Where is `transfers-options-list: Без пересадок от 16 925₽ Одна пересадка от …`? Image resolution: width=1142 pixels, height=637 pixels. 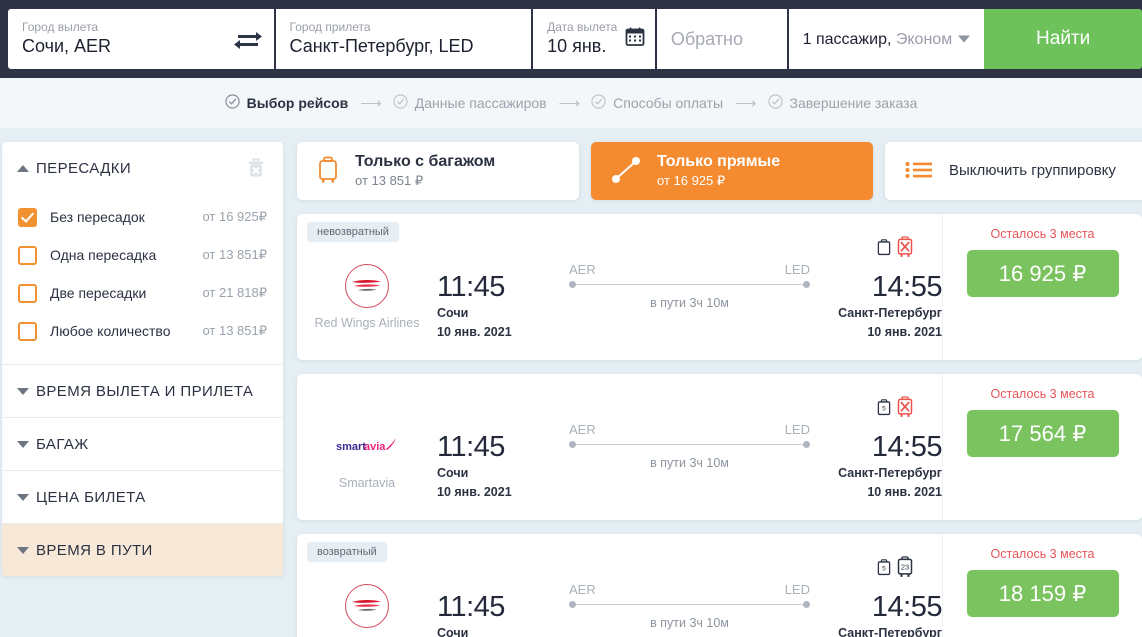 transfers-options-list: Без пересадок от 16 925₽ Одна пересадка от … is located at coordinates (142, 279).